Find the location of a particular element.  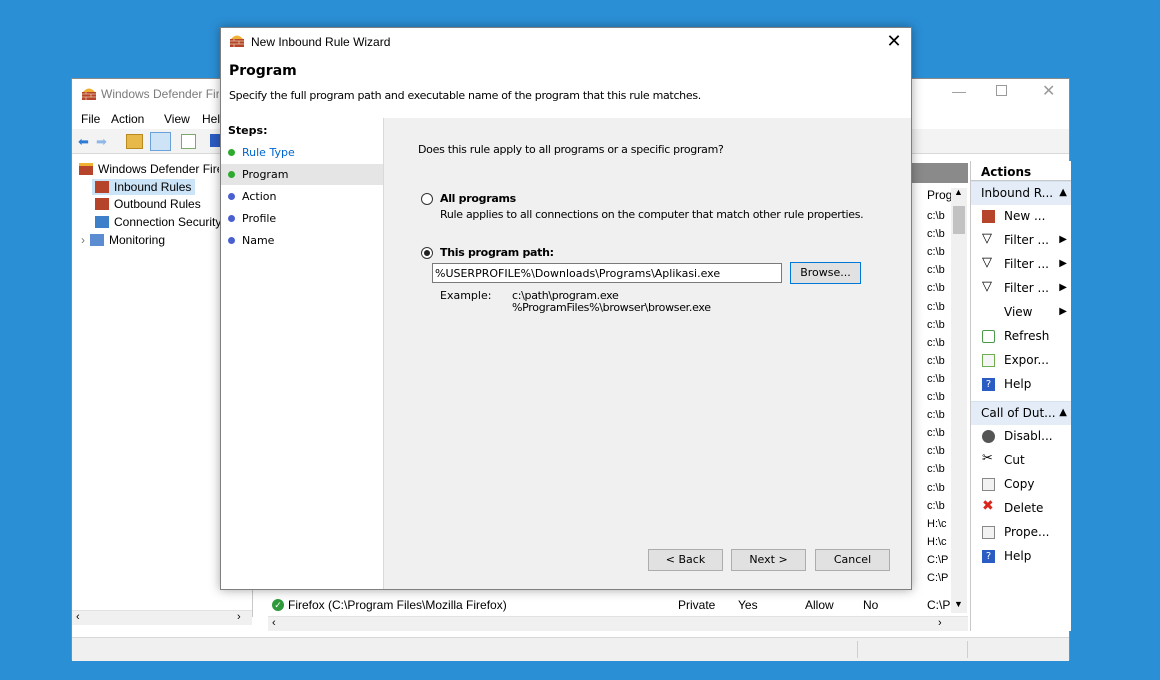

list-header-strip is located at coordinates (940, 173).